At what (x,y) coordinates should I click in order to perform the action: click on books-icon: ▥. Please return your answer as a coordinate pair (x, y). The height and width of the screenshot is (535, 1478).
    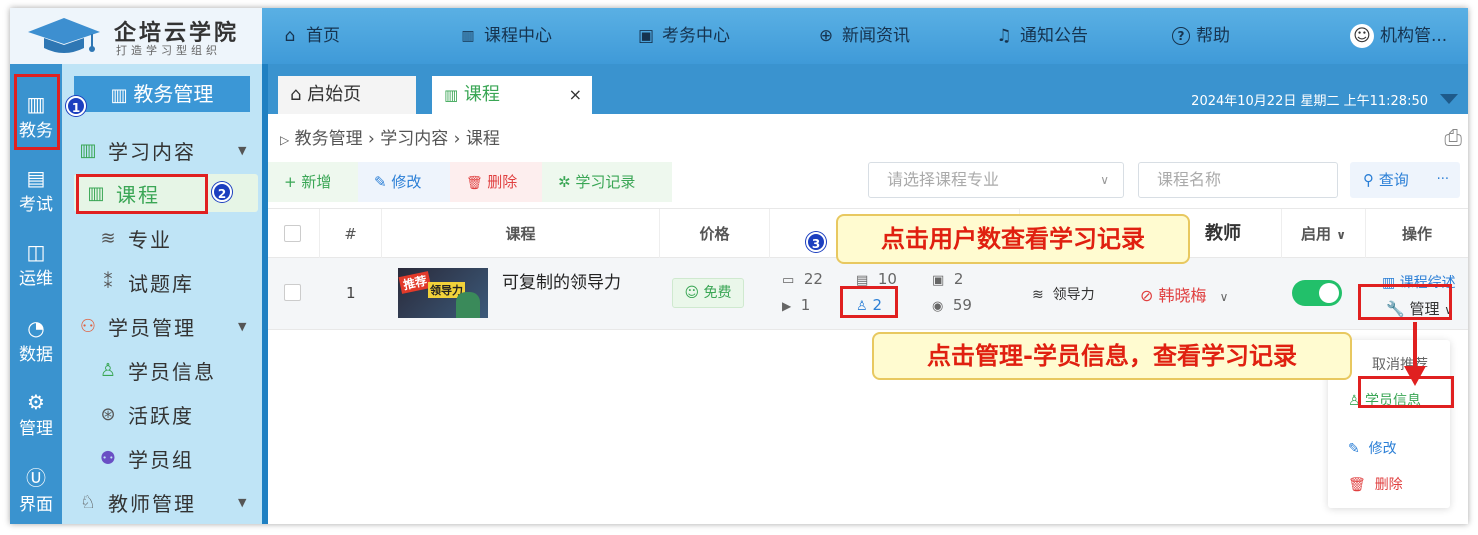
    Looking at the image, I should click on (122, 95).